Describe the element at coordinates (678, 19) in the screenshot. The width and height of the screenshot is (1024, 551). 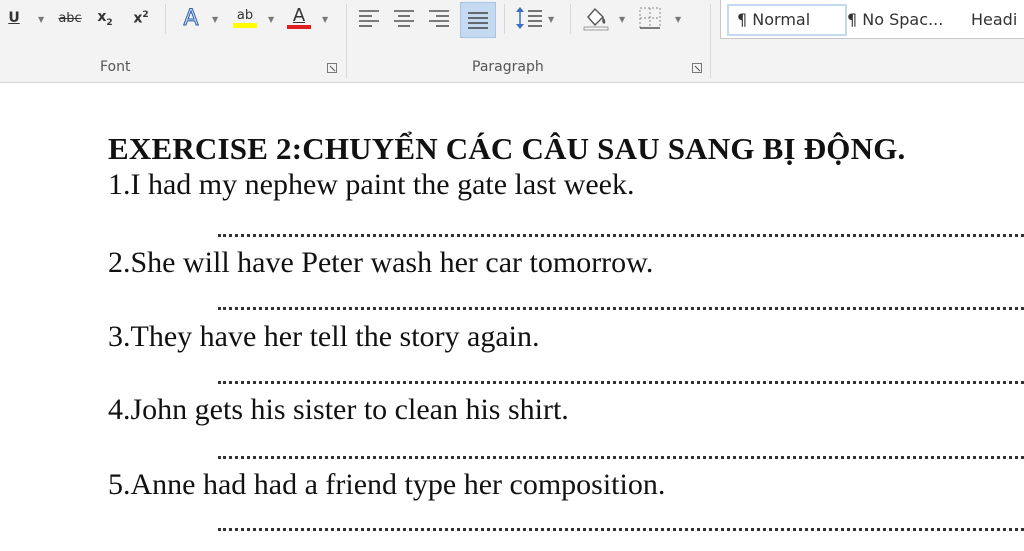
I see `borders-dropdown-icon: ▼` at that location.